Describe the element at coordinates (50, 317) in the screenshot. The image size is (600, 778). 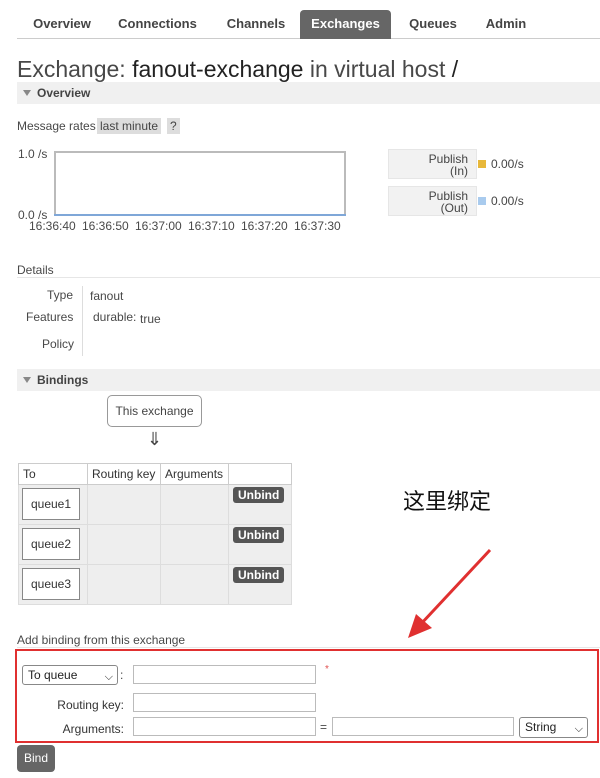
I see `detail-features-label: Features` at that location.